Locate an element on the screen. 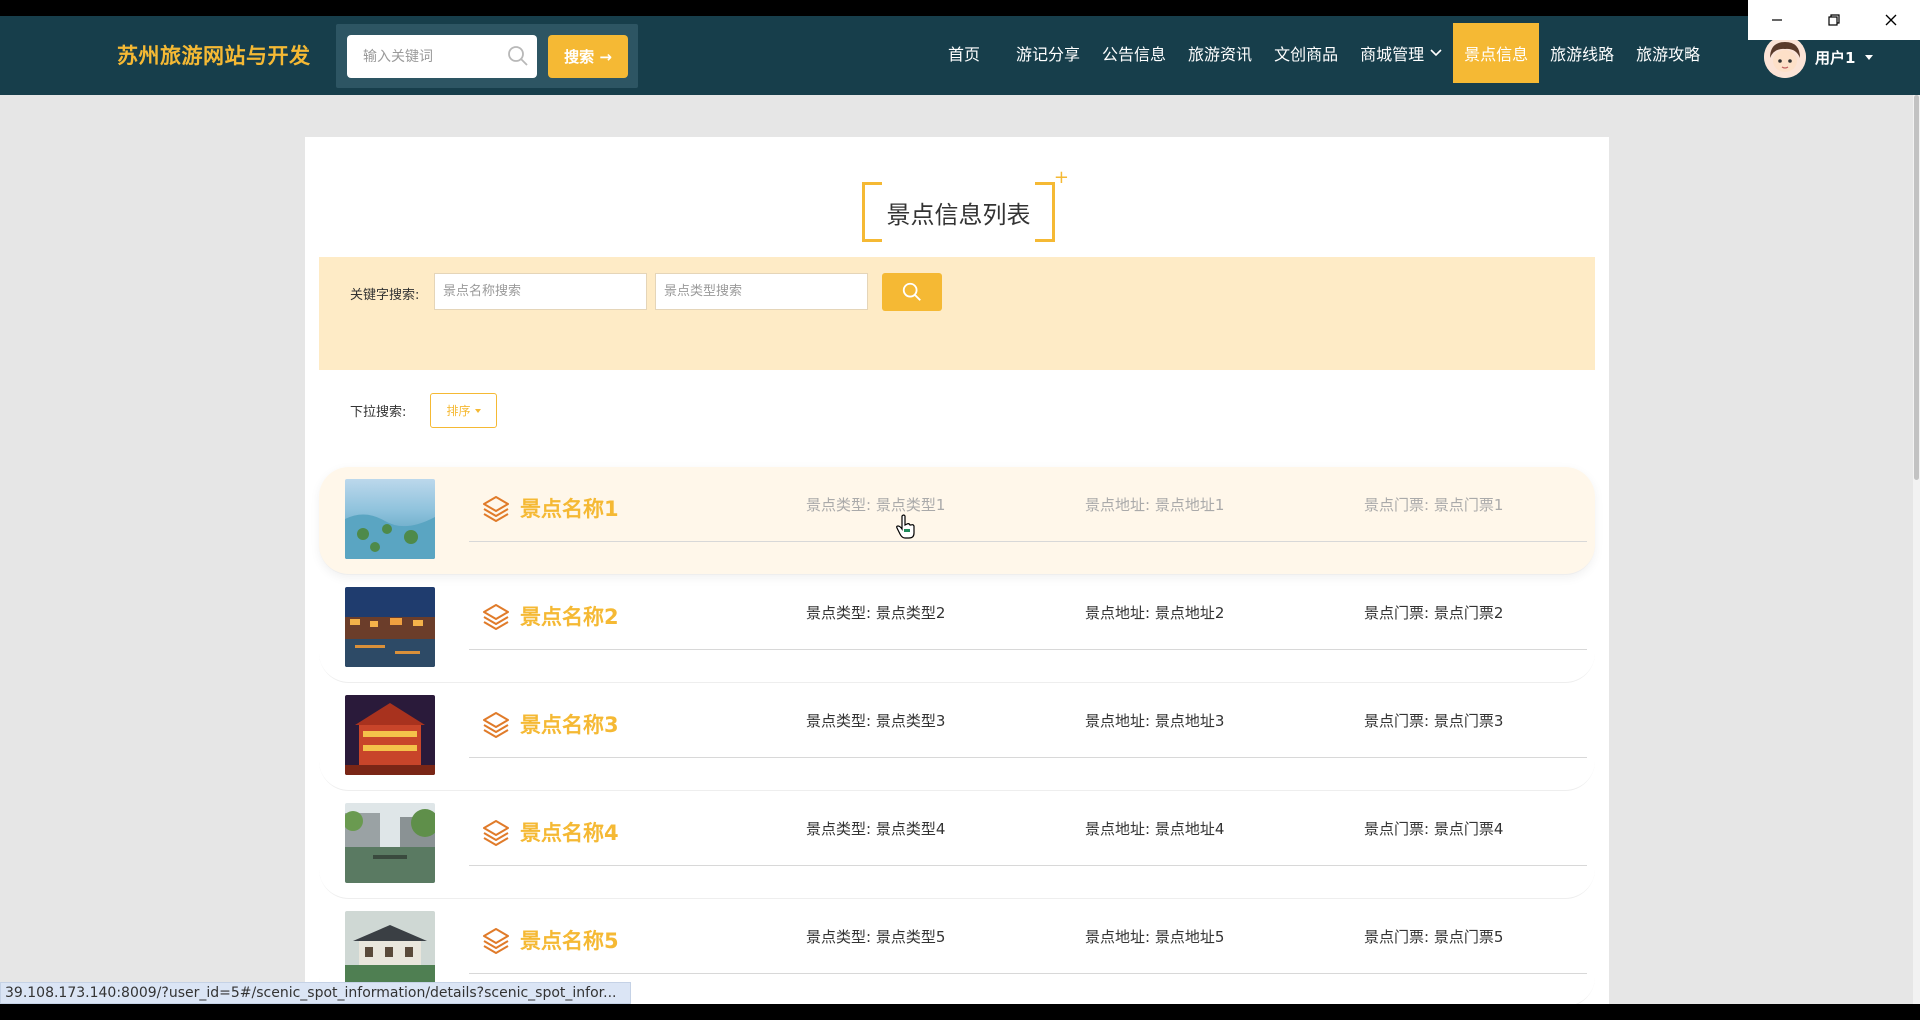 Image resolution: width=1920 pixels, height=1020 pixels. nav-link-label: 游记分享 is located at coordinates (1048, 54).